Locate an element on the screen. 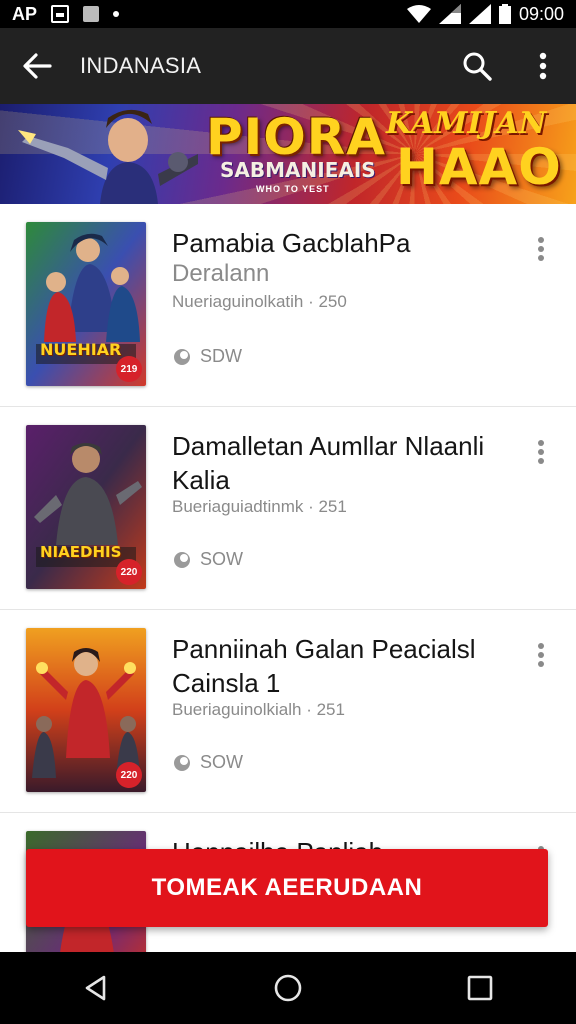 The width and height of the screenshot is (576, 1024). item-title: Pamabia GacblahPa is located at coordinates (291, 243).